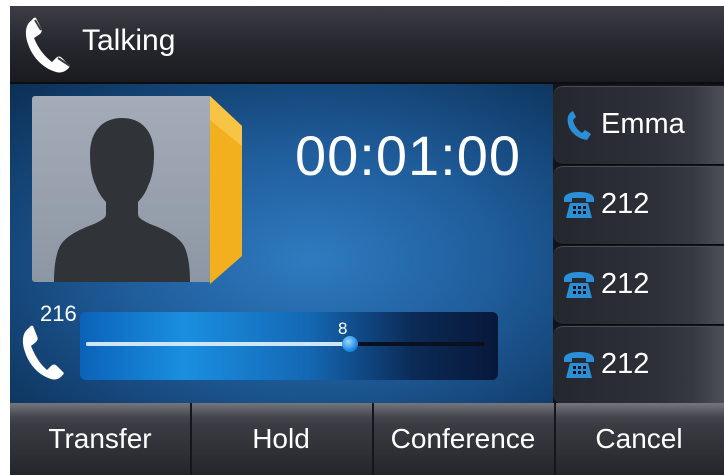  I want to click on contact-photo, so click(122, 189).